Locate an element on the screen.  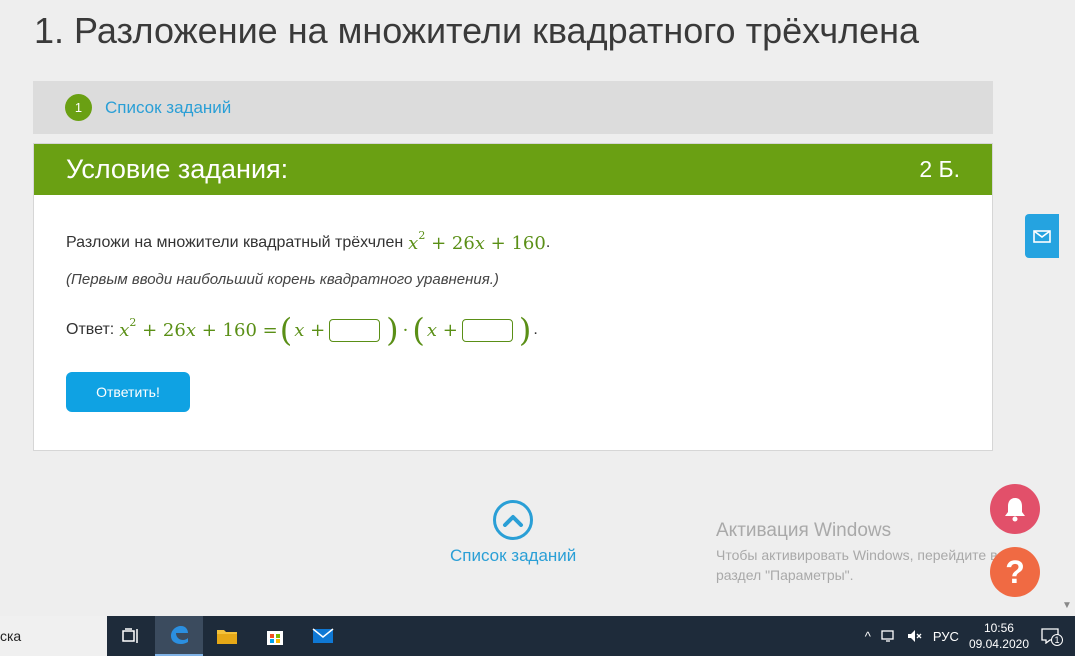
task-view-icon is located at coordinates (131, 636).